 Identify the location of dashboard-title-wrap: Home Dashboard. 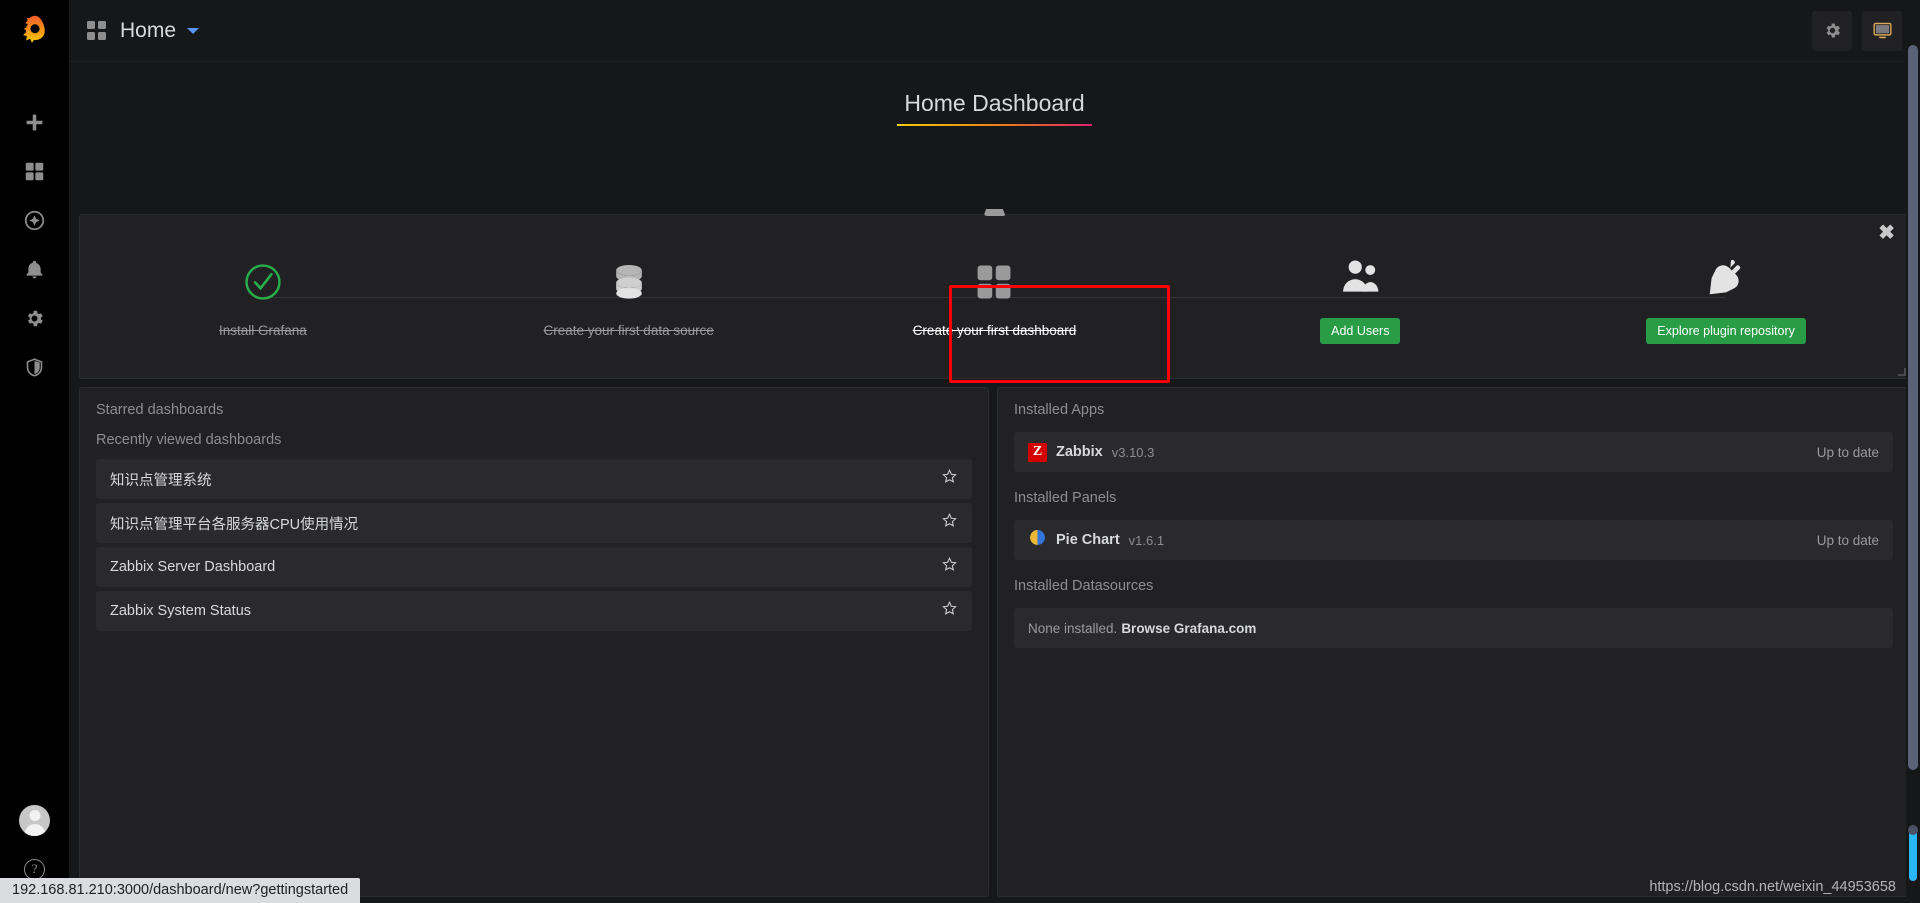
(994, 94).